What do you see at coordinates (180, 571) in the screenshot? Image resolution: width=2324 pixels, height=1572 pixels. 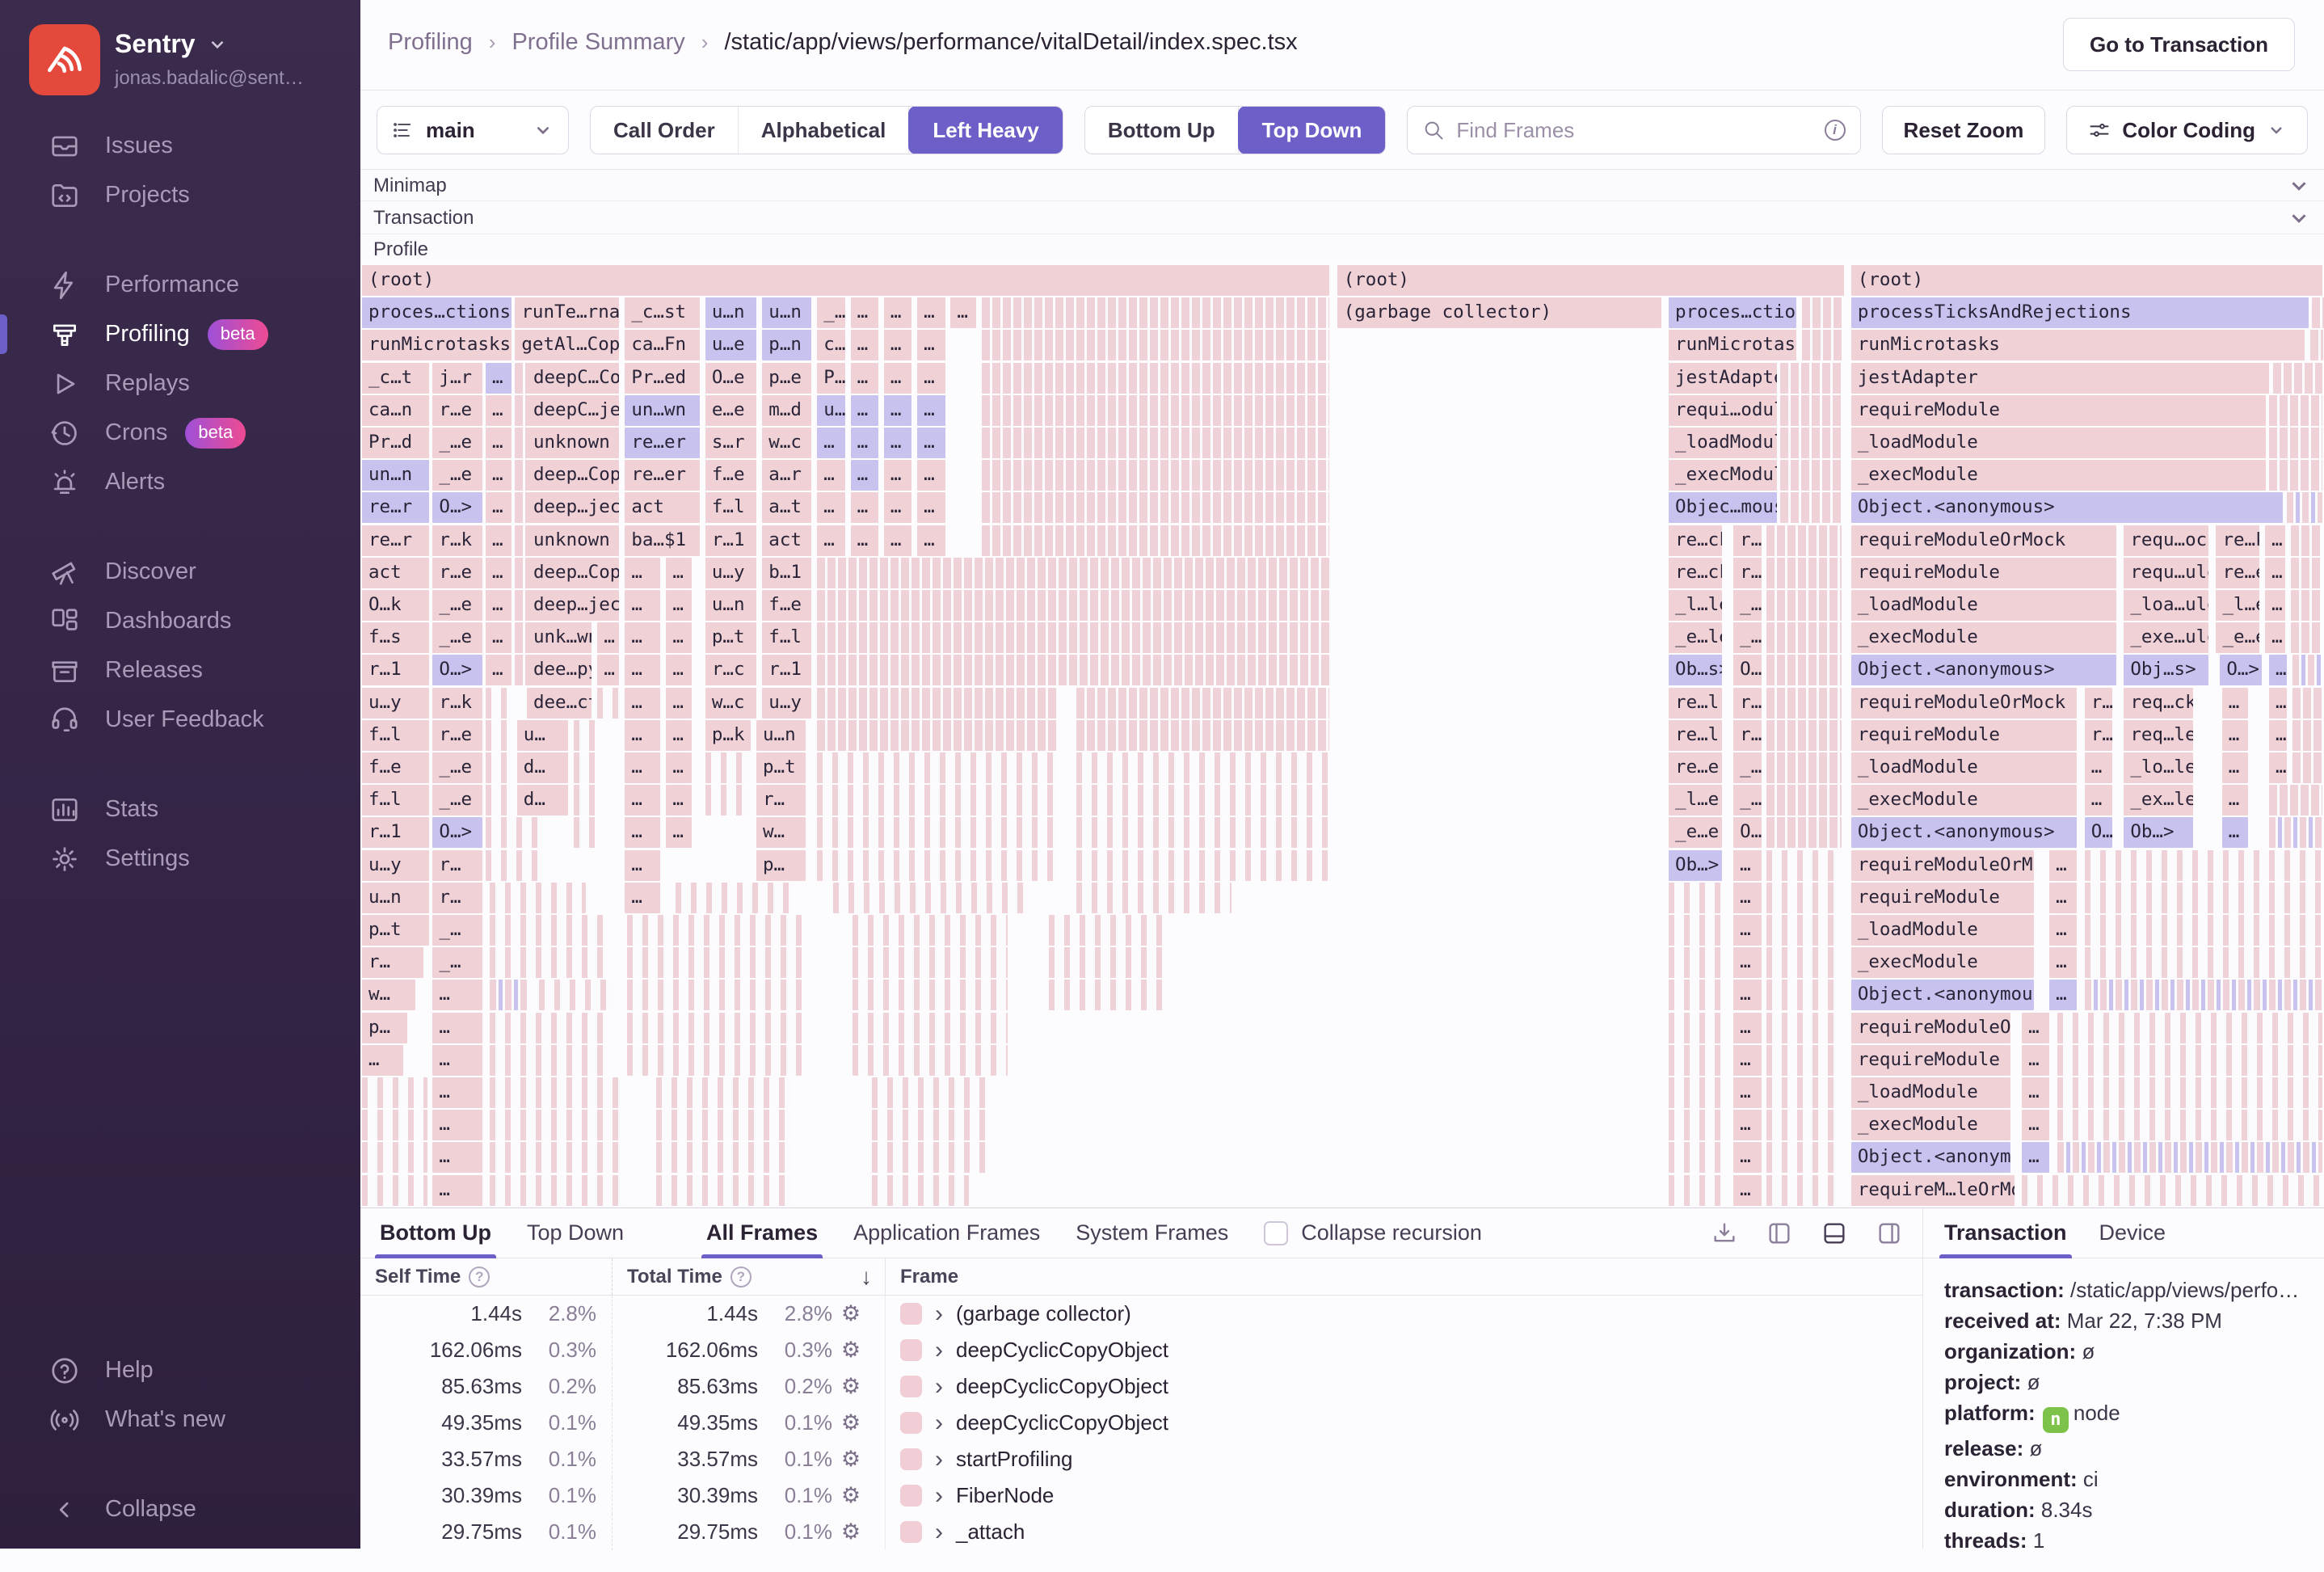 I see `sidebar-item-discover: Discover` at bounding box center [180, 571].